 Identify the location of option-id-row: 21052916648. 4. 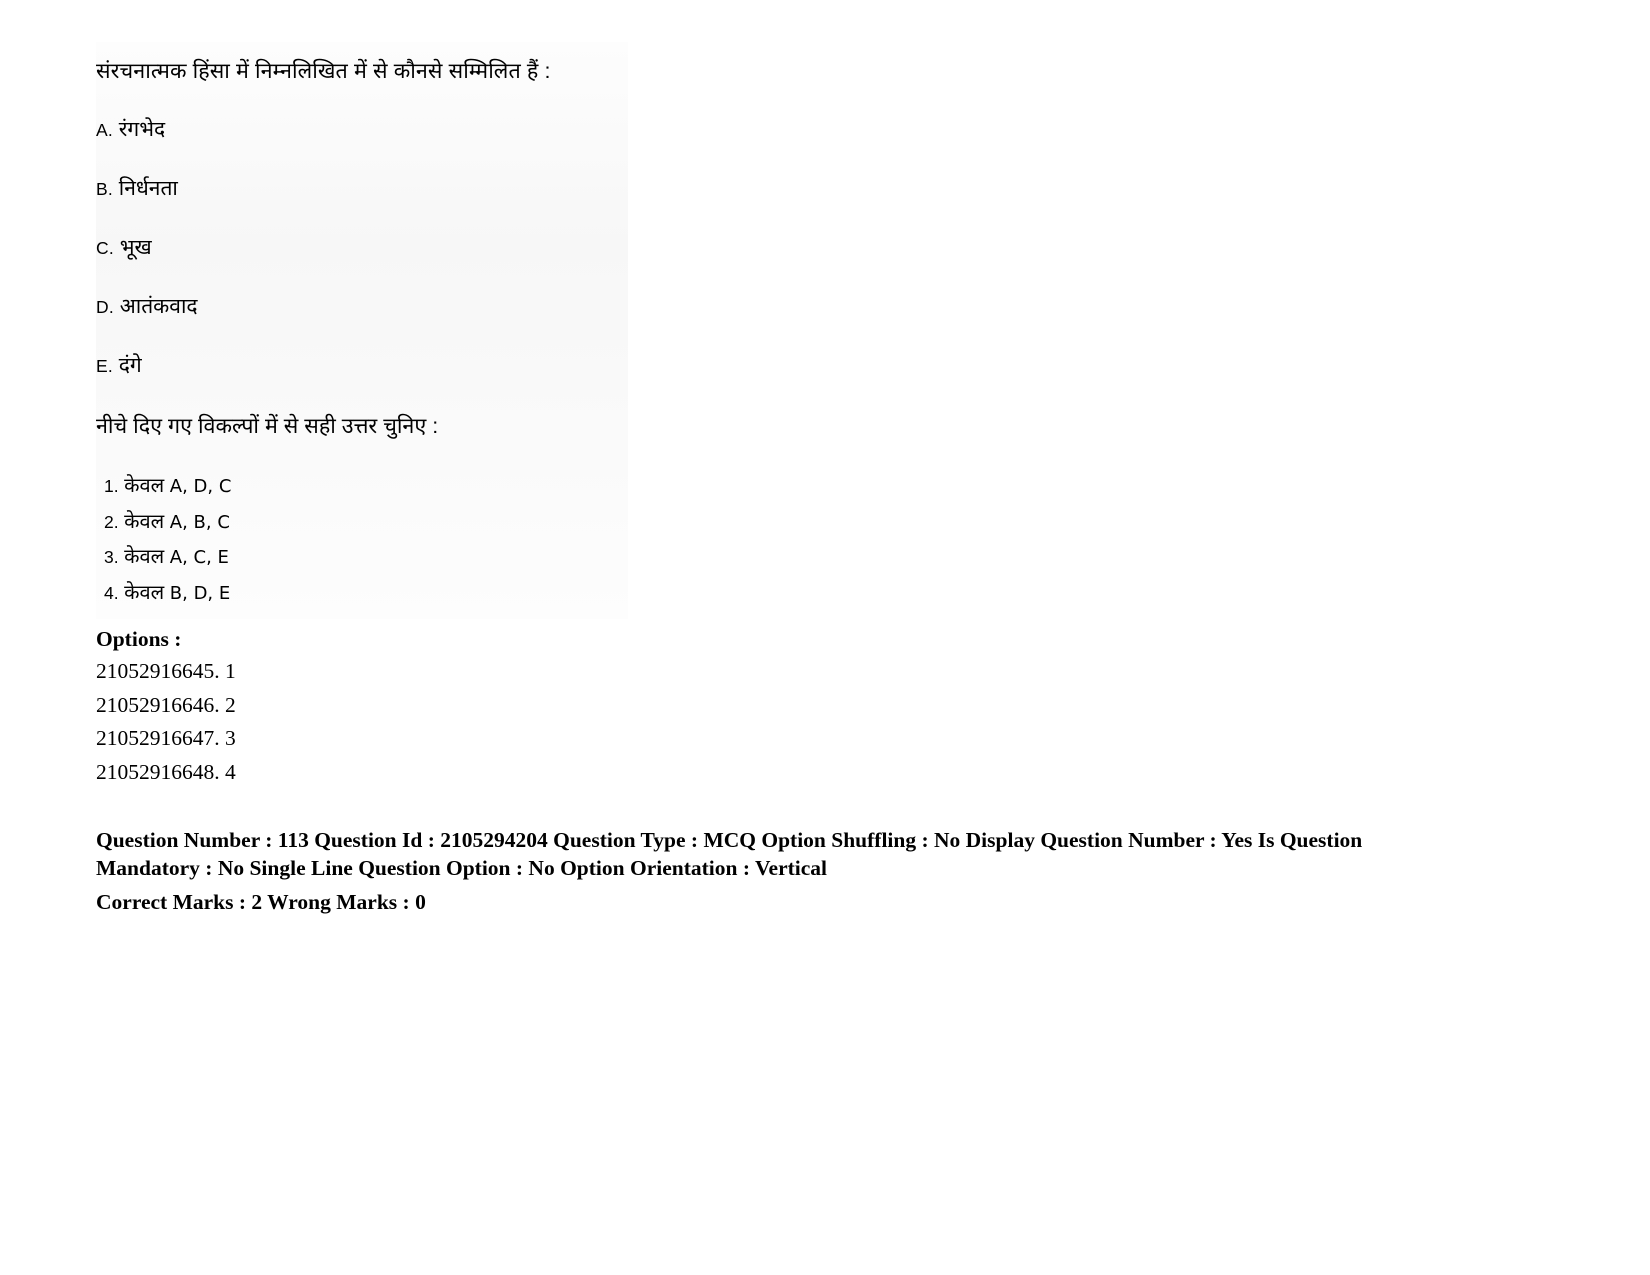
(166, 771).